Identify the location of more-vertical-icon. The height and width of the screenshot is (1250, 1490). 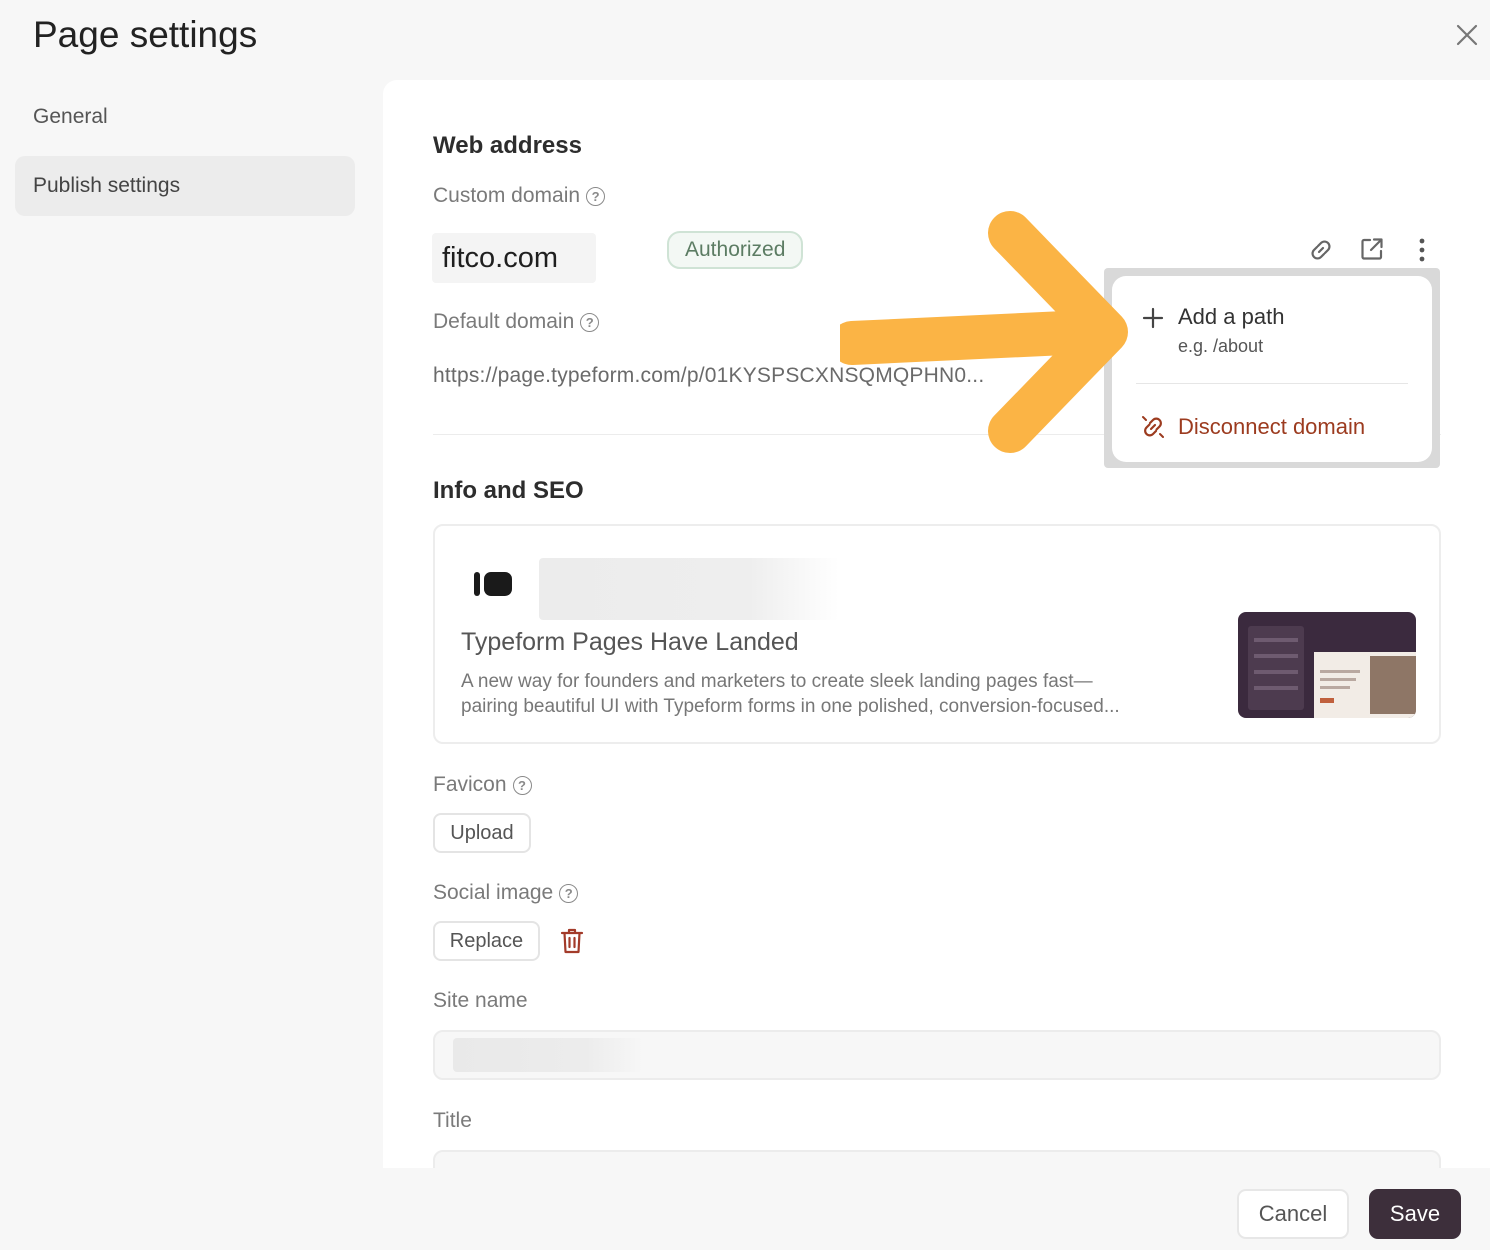
(1422, 250).